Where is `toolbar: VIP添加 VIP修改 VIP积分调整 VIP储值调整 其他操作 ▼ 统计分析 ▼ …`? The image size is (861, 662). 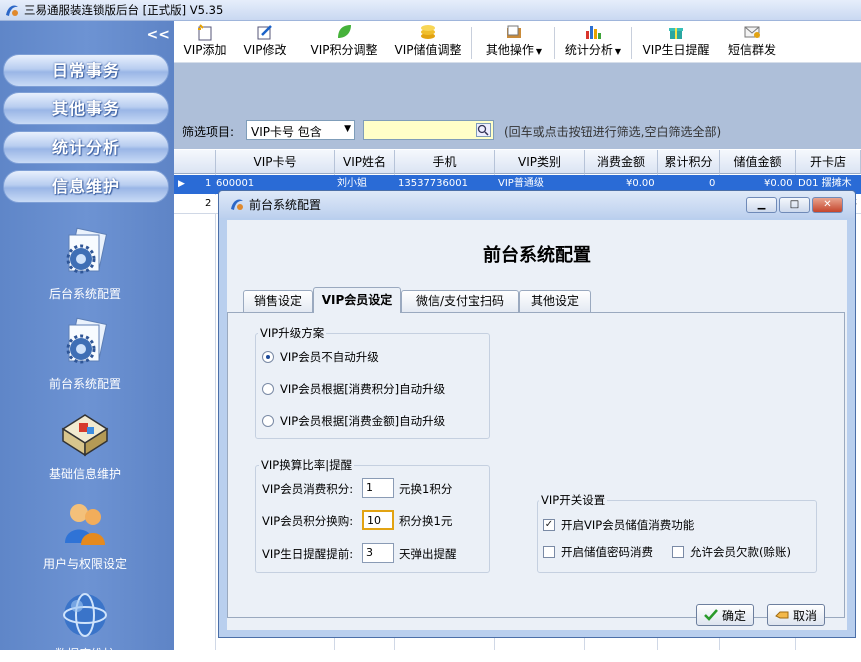 toolbar: VIP添加 VIP修改 VIP积分调整 VIP储值调整 其他操作 ▼ 统计分析 ▼ … is located at coordinates (517, 42).